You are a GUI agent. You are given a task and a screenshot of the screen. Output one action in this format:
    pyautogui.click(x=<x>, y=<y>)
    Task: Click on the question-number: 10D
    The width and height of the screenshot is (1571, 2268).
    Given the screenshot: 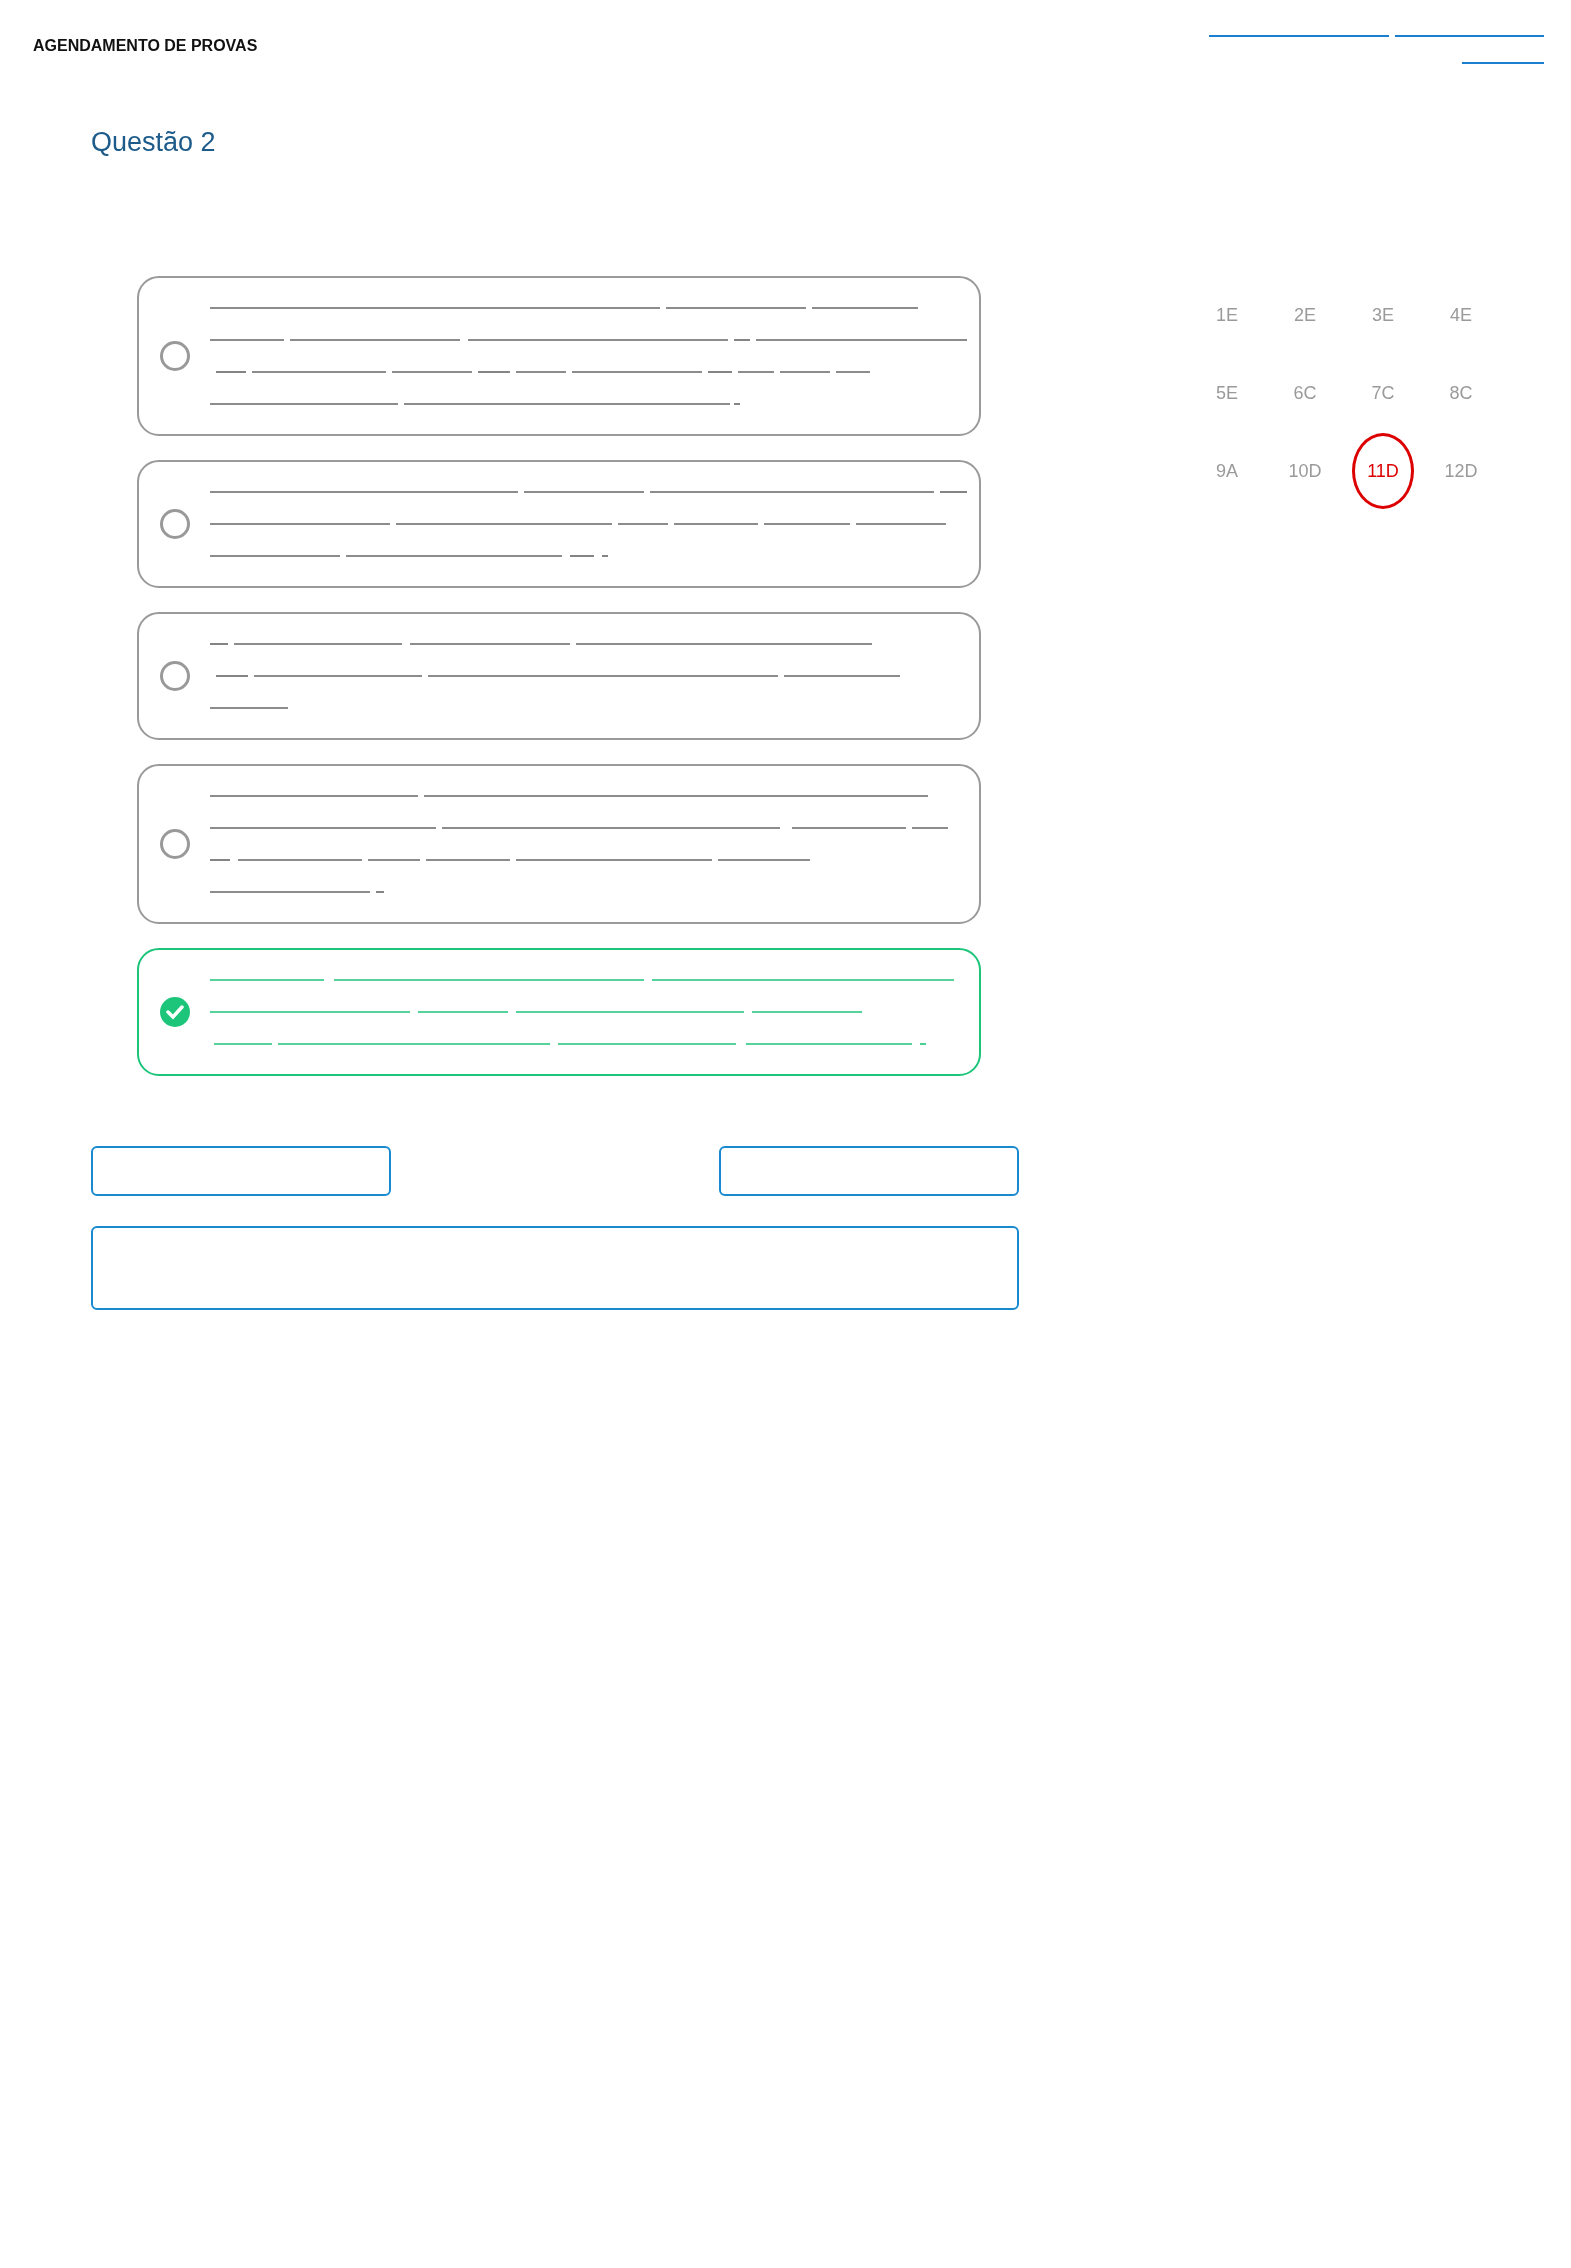 What is the action you would take?
    pyautogui.click(x=1305, y=471)
    